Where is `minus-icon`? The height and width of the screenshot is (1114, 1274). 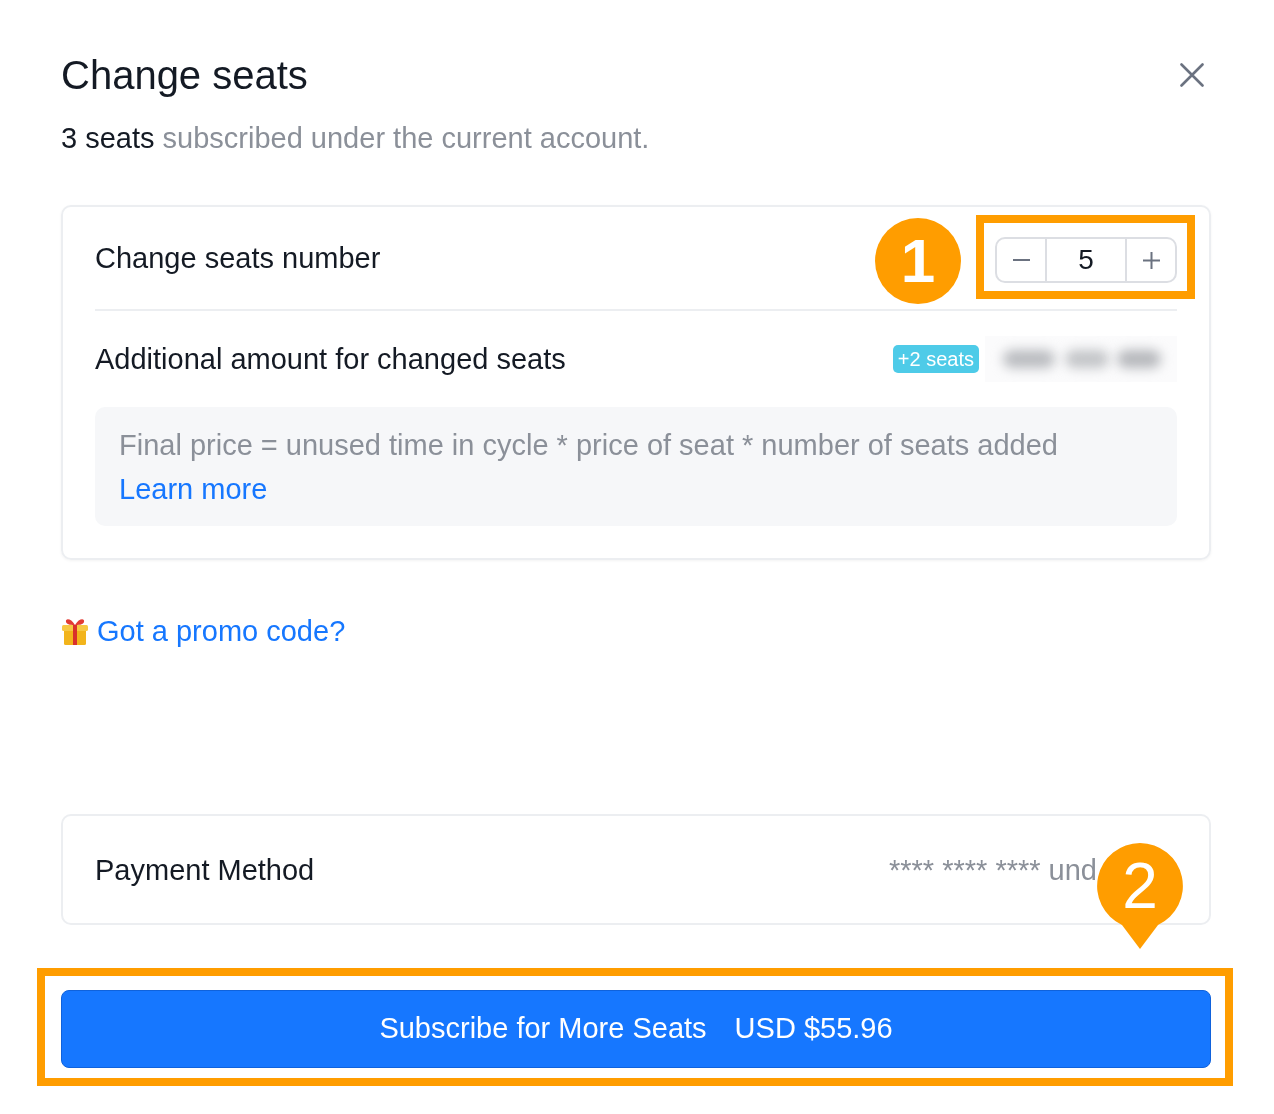
minus-icon is located at coordinates (1021, 260).